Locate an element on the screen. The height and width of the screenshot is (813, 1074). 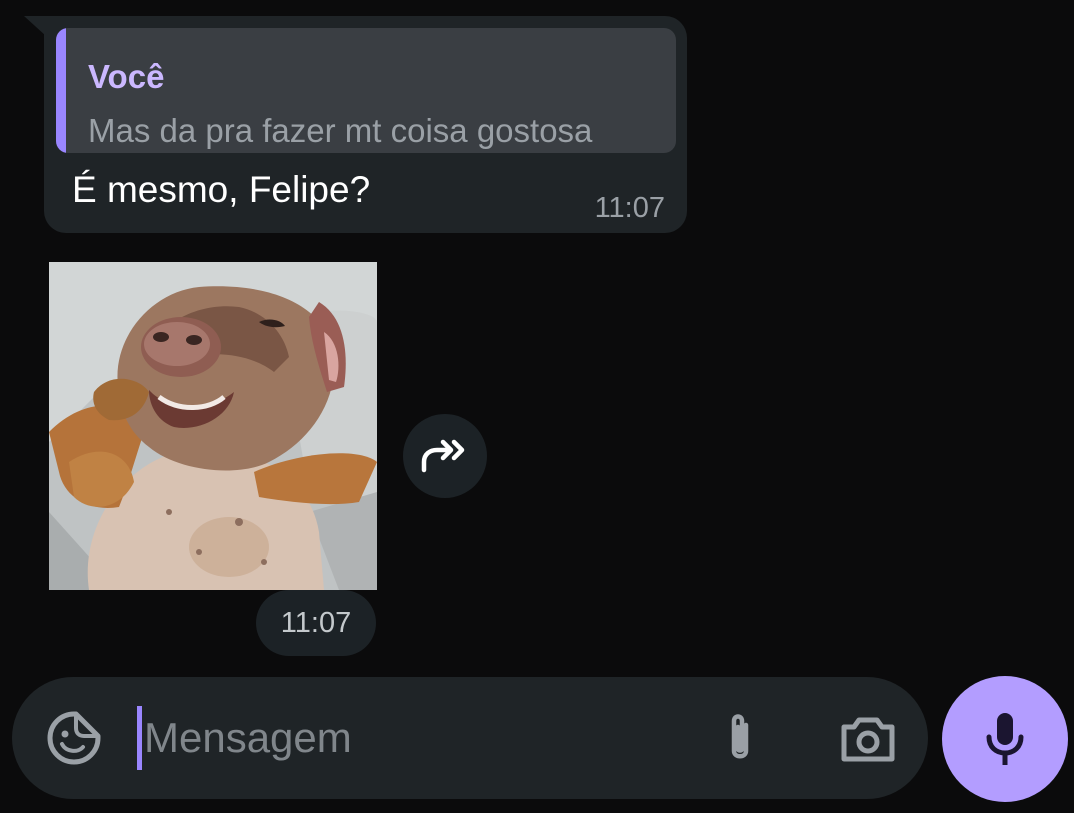
bubble-tail is located at coordinates (35, 26).